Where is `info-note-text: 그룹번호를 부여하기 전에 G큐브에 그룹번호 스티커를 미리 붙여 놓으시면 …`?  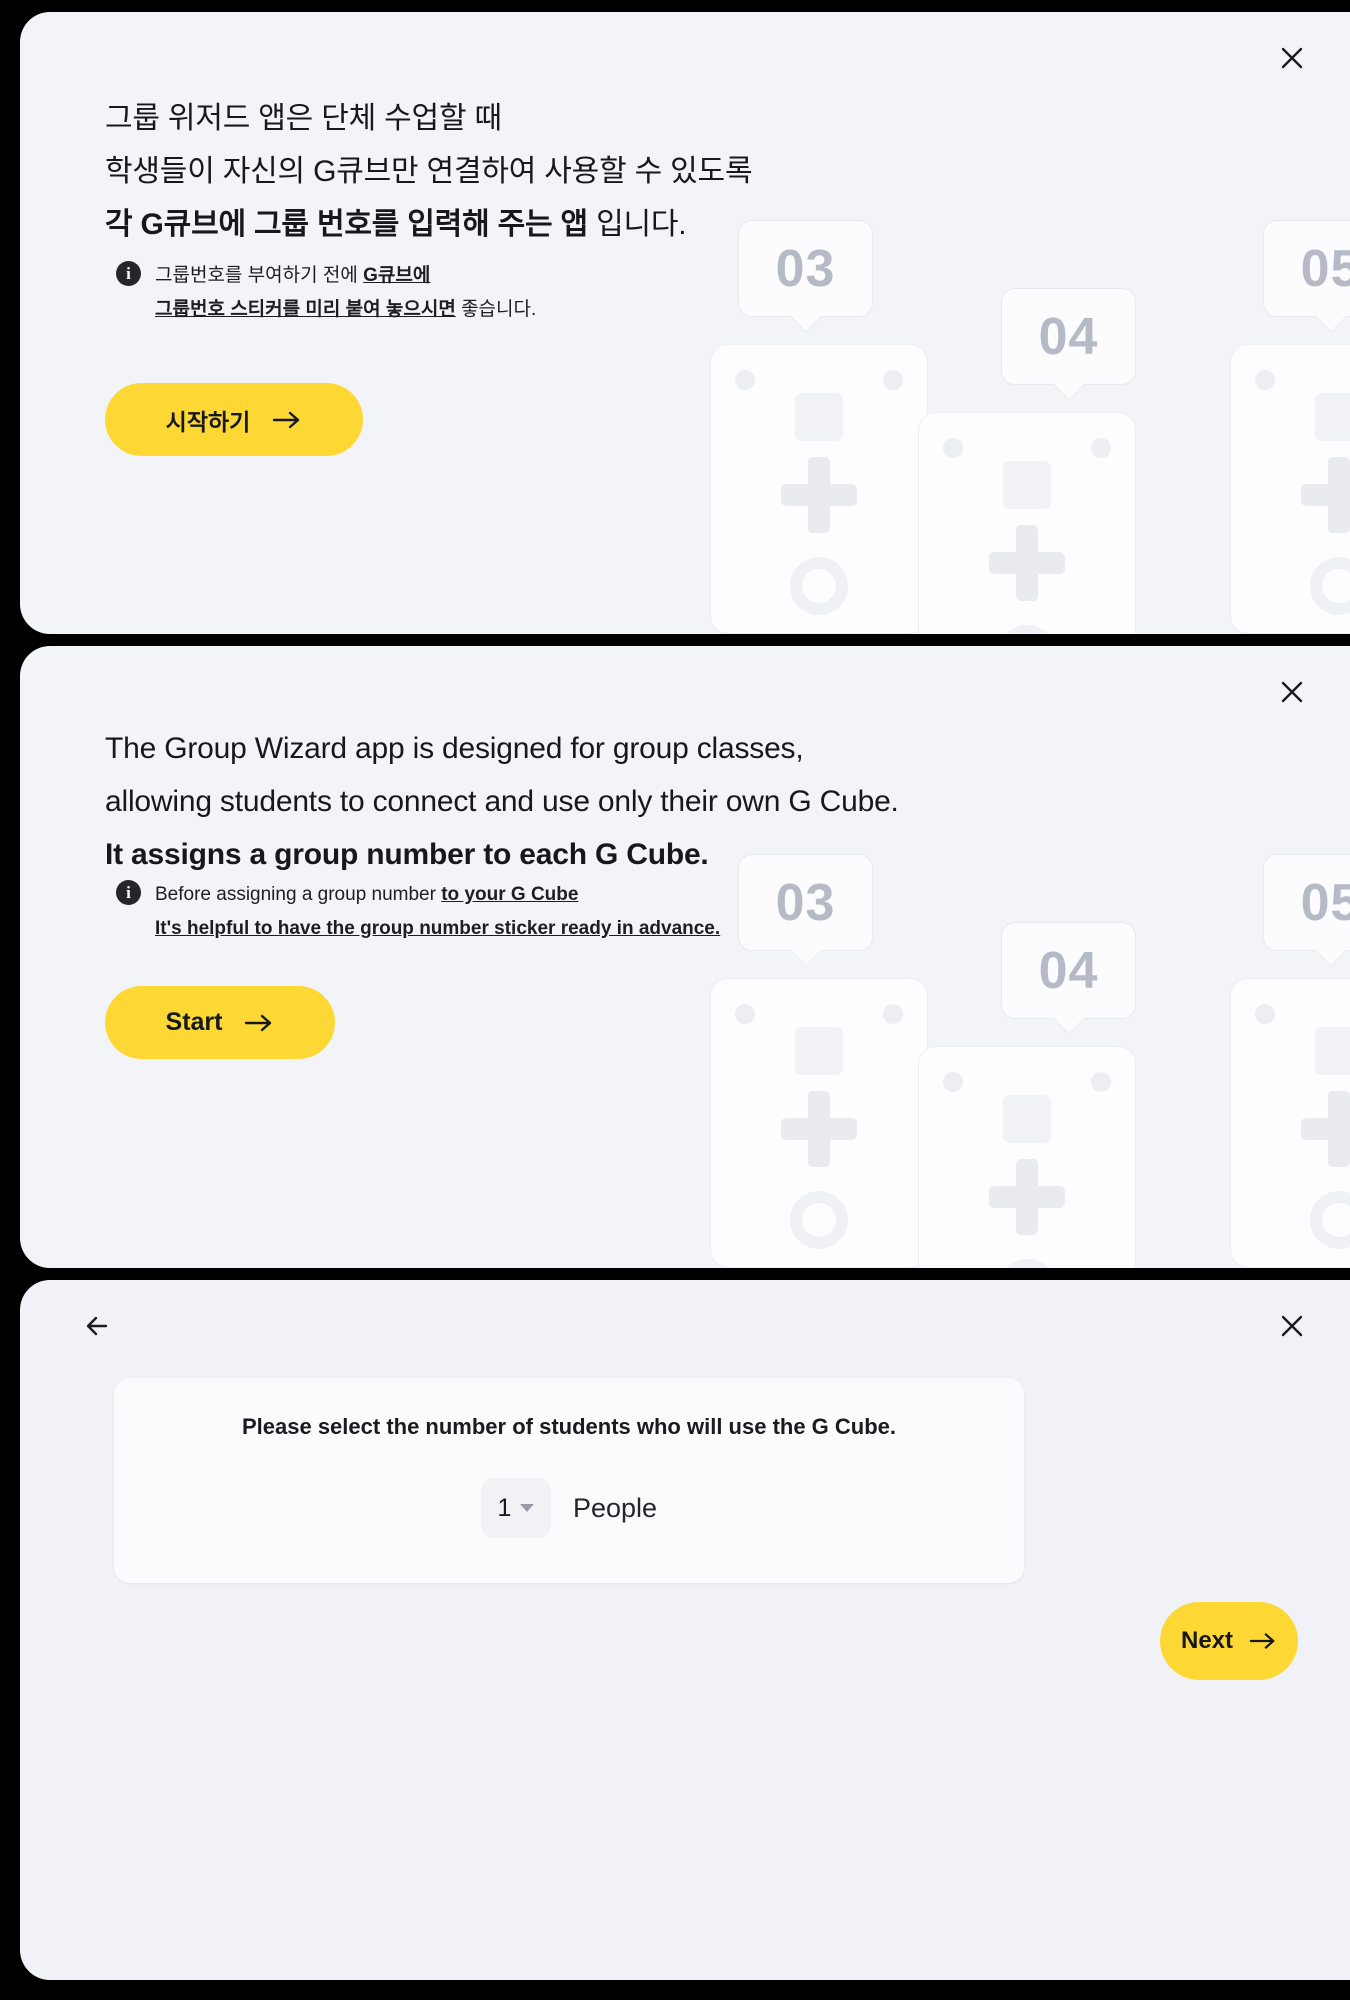
info-note-text: 그룹번호를 부여하기 전에 G큐브에 그룹번호 스티커를 미리 붙여 놓으시면 … is located at coordinates (345, 293).